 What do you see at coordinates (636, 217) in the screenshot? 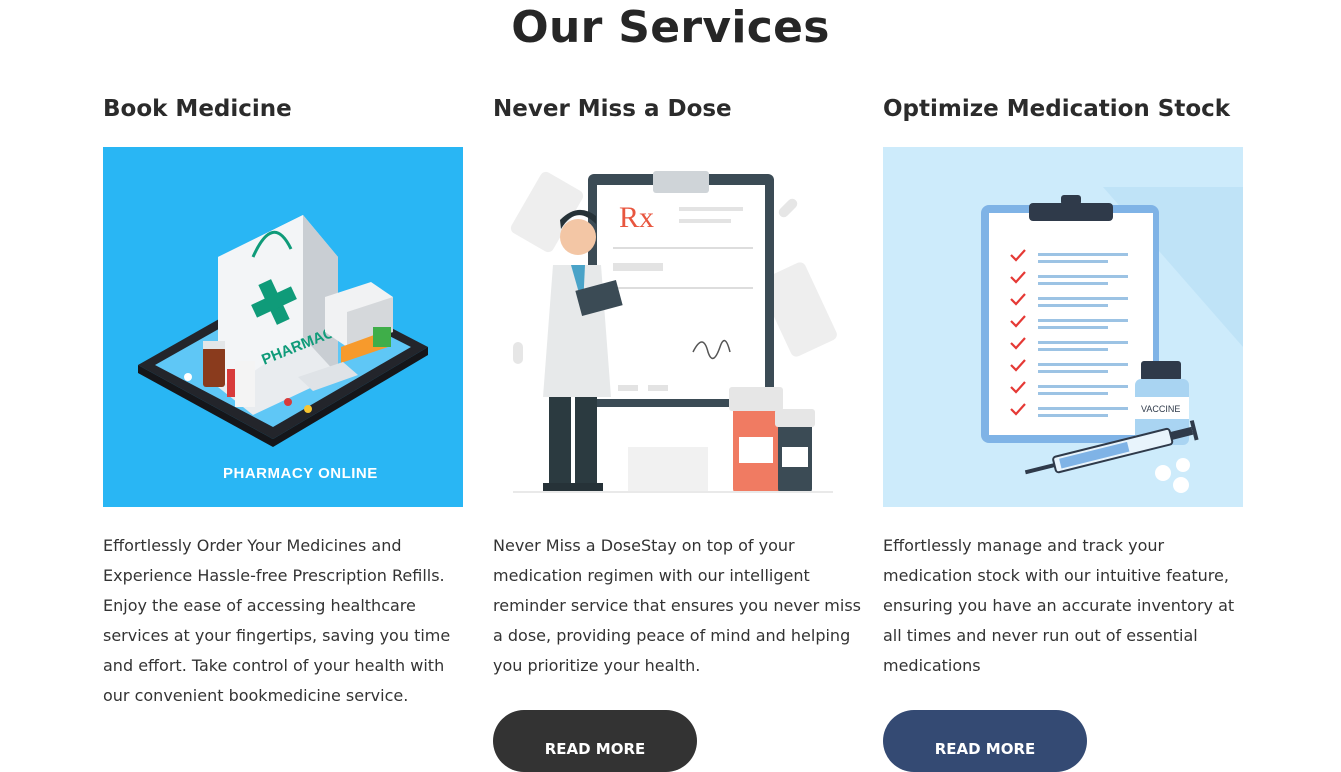
I see `rx-text: Rx` at bounding box center [636, 217].